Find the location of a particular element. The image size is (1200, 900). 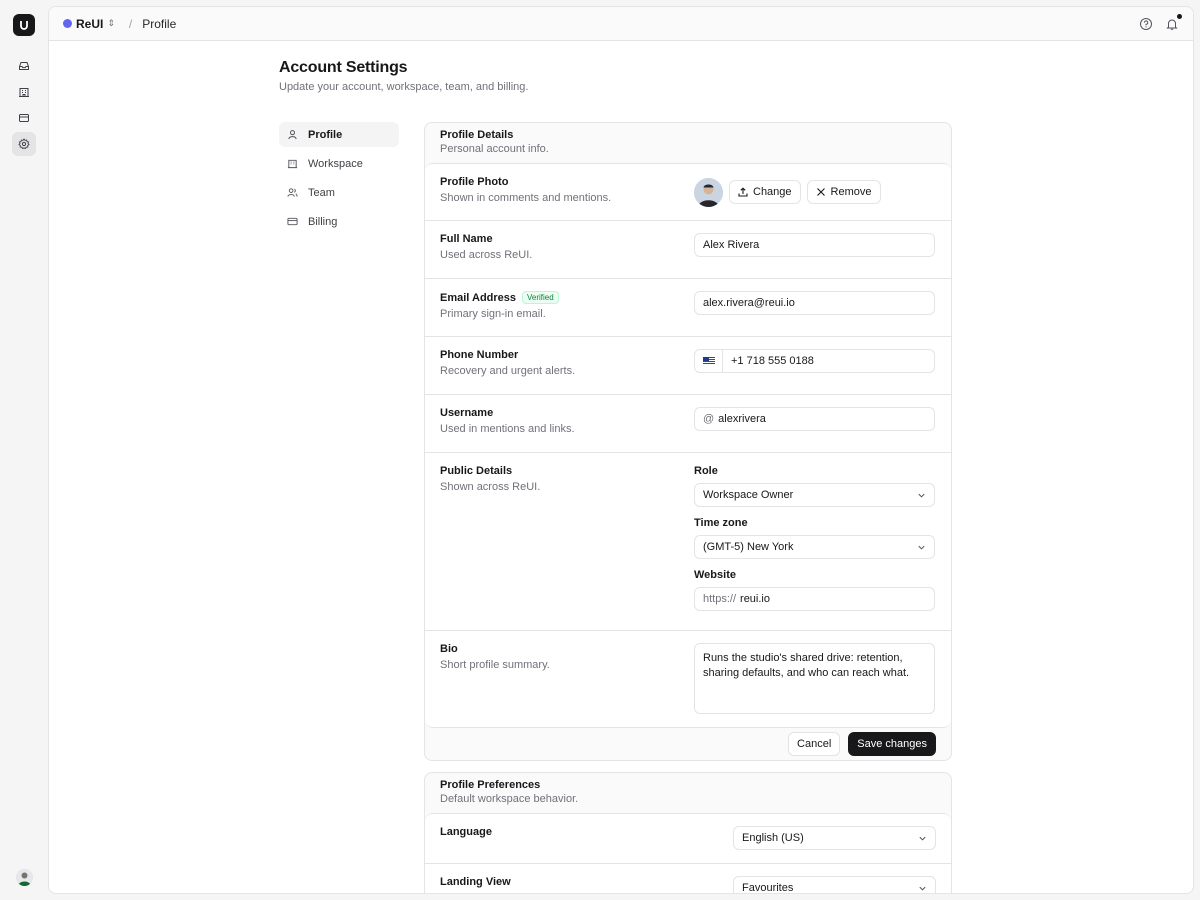

rail-inbox-button is located at coordinates (24, 66).